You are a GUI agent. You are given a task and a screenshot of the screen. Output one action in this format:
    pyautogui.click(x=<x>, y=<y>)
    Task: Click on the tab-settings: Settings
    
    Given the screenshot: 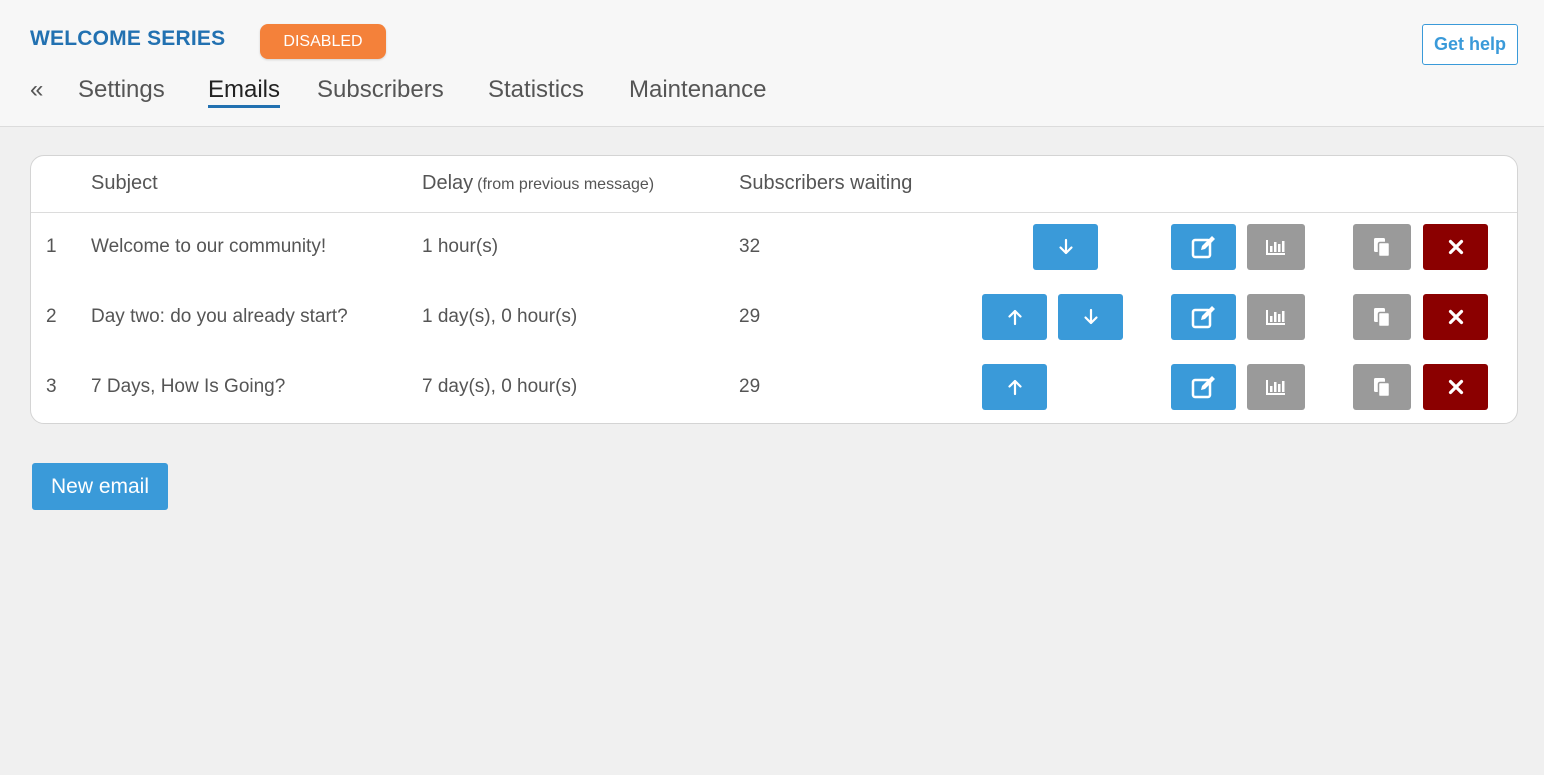 What is the action you would take?
    pyautogui.click(x=121, y=90)
    